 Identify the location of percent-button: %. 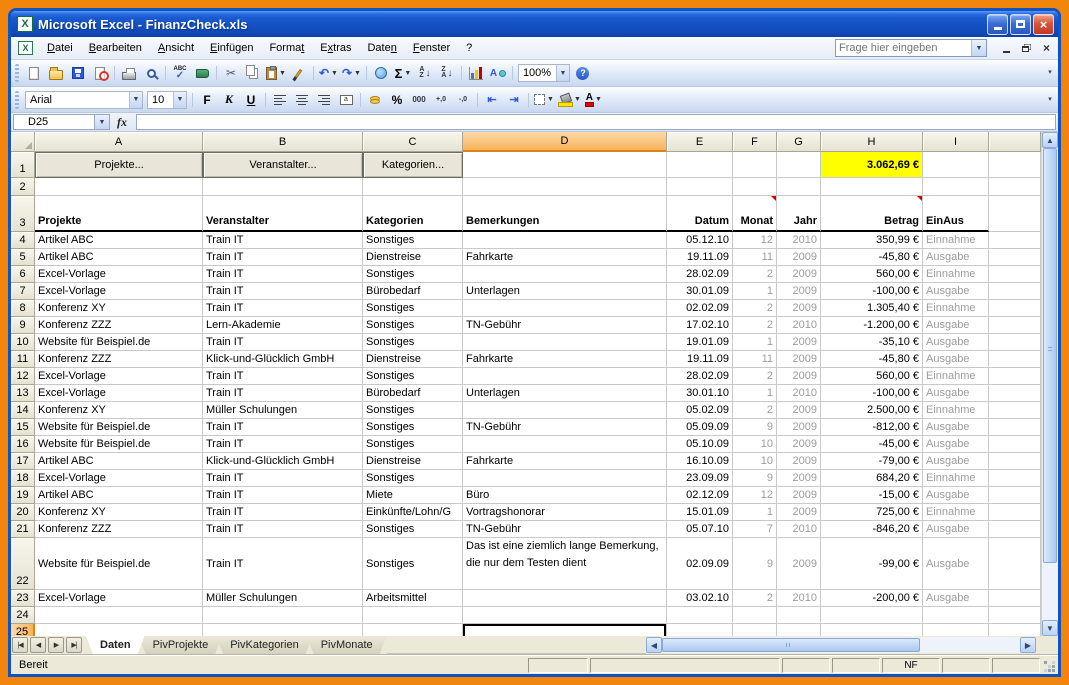
(397, 100).